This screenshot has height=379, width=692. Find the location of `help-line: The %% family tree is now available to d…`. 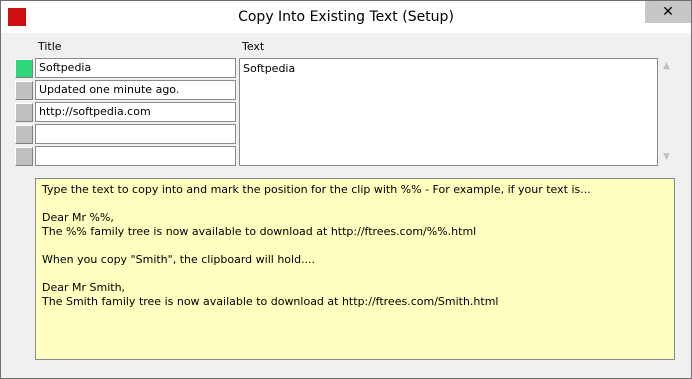

help-line: The %% family tree is now available to d… is located at coordinates (259, 231).